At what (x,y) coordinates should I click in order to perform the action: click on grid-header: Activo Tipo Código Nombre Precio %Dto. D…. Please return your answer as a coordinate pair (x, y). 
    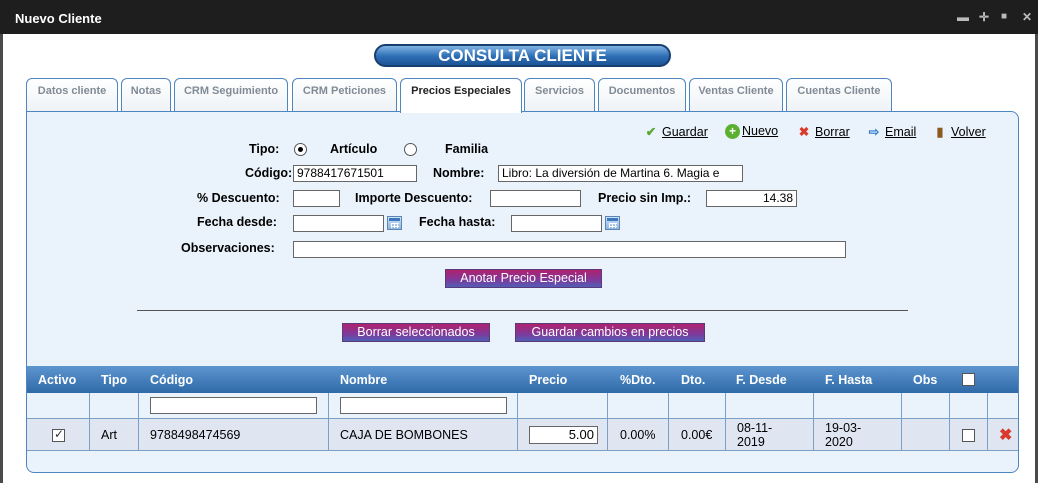
    Looking at the image, I should click on (522, 379).